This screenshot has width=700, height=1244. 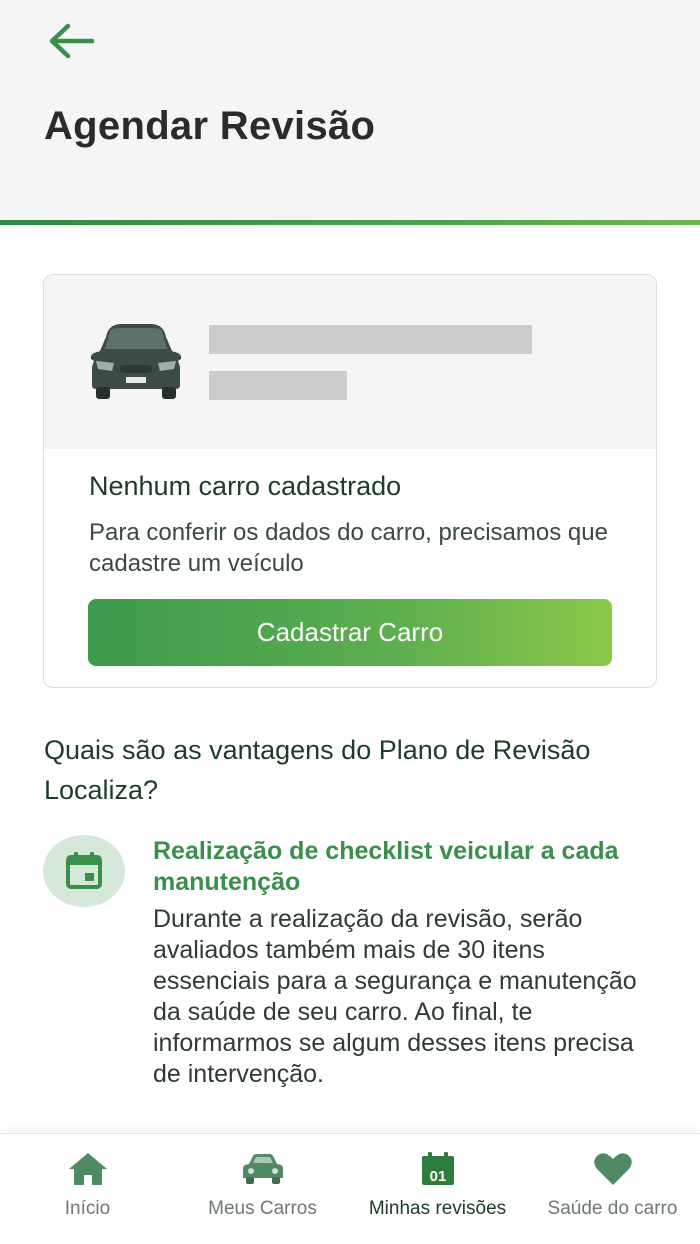 I want to click on nav-label-minhas-revisoes: Minhas revisões, so click(x=437, y=1208).